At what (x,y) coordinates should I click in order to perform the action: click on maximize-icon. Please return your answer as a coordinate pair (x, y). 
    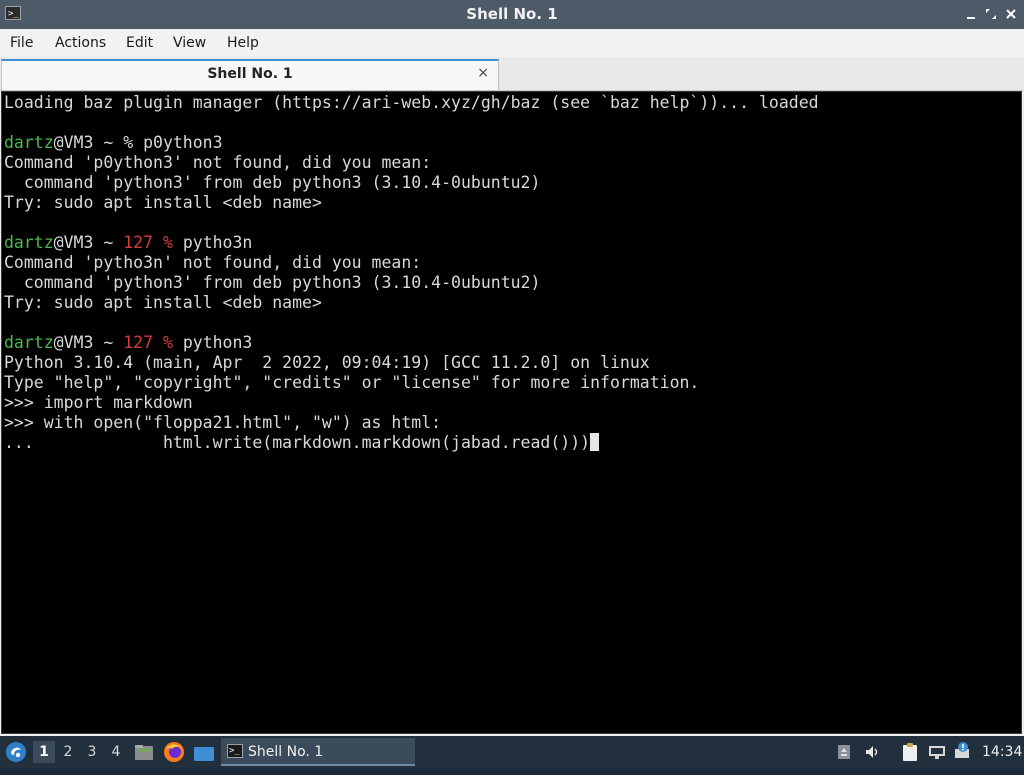
    Looking at the image, I should click on (991, 14).